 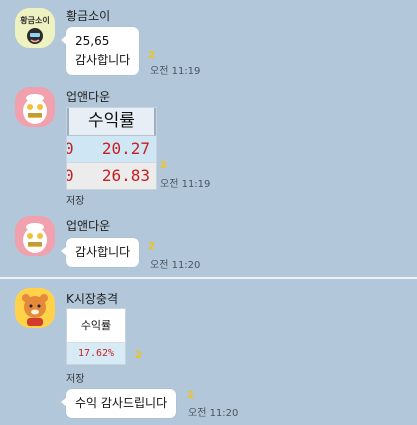 I want to click on lion-character-avatar-icon, so click(x=35, y=308).